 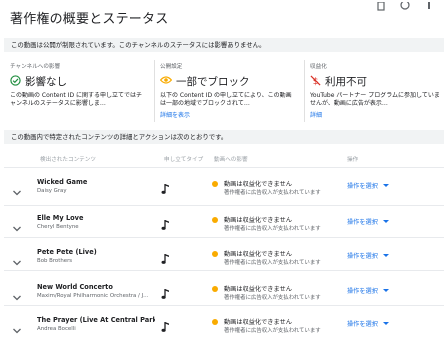 What do you see at coordinates (52, 191) in the screenshot?
I see `content-artist: Daisy Gray` at bounding box center [52, 191].